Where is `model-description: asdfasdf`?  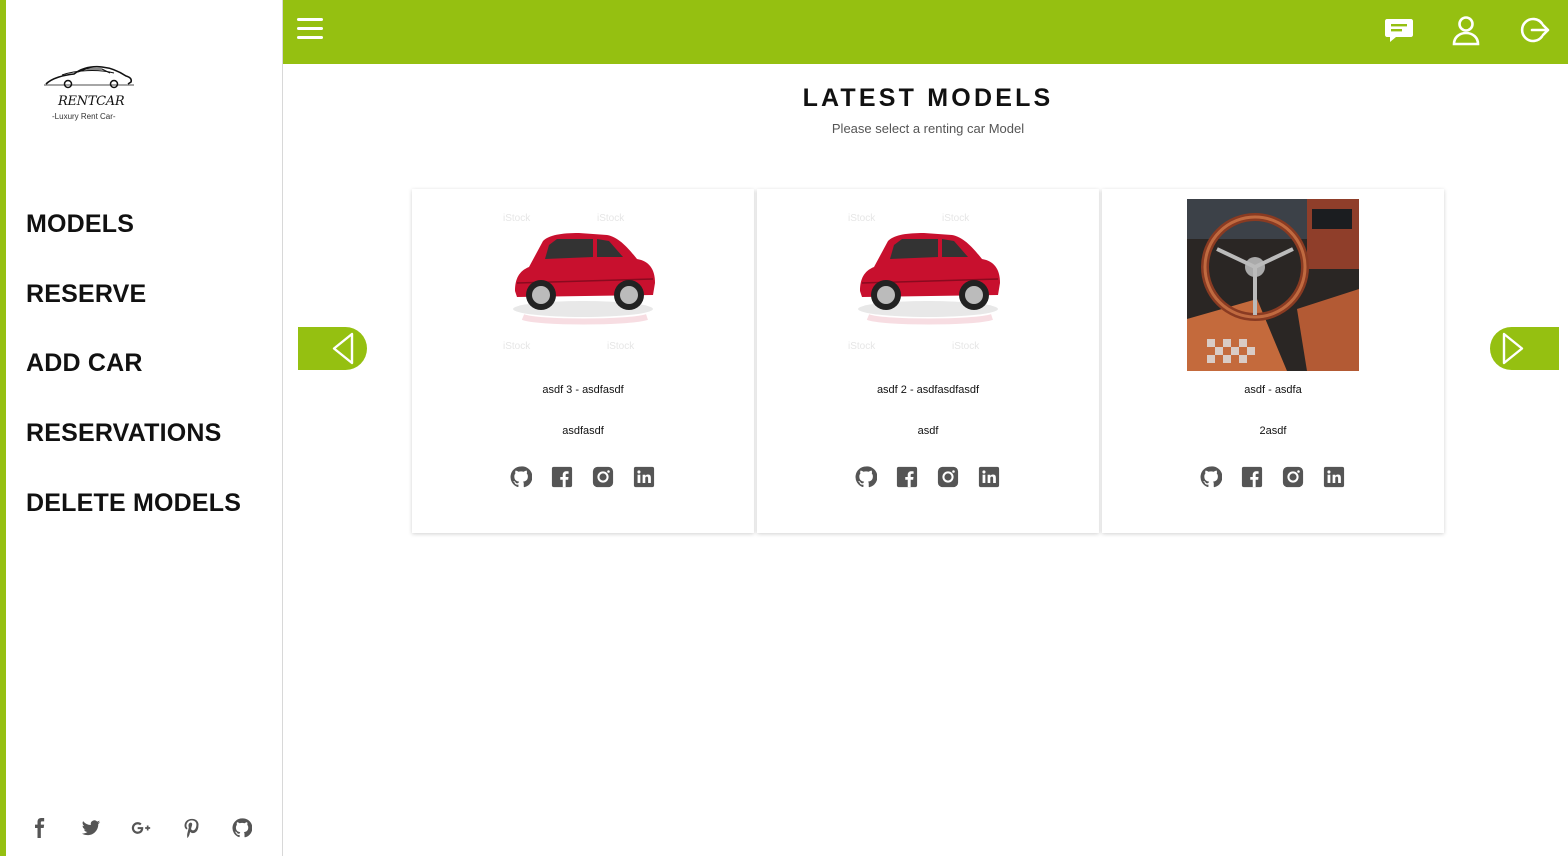 model-description: asdfasdf is located at coordinates (583, 431).